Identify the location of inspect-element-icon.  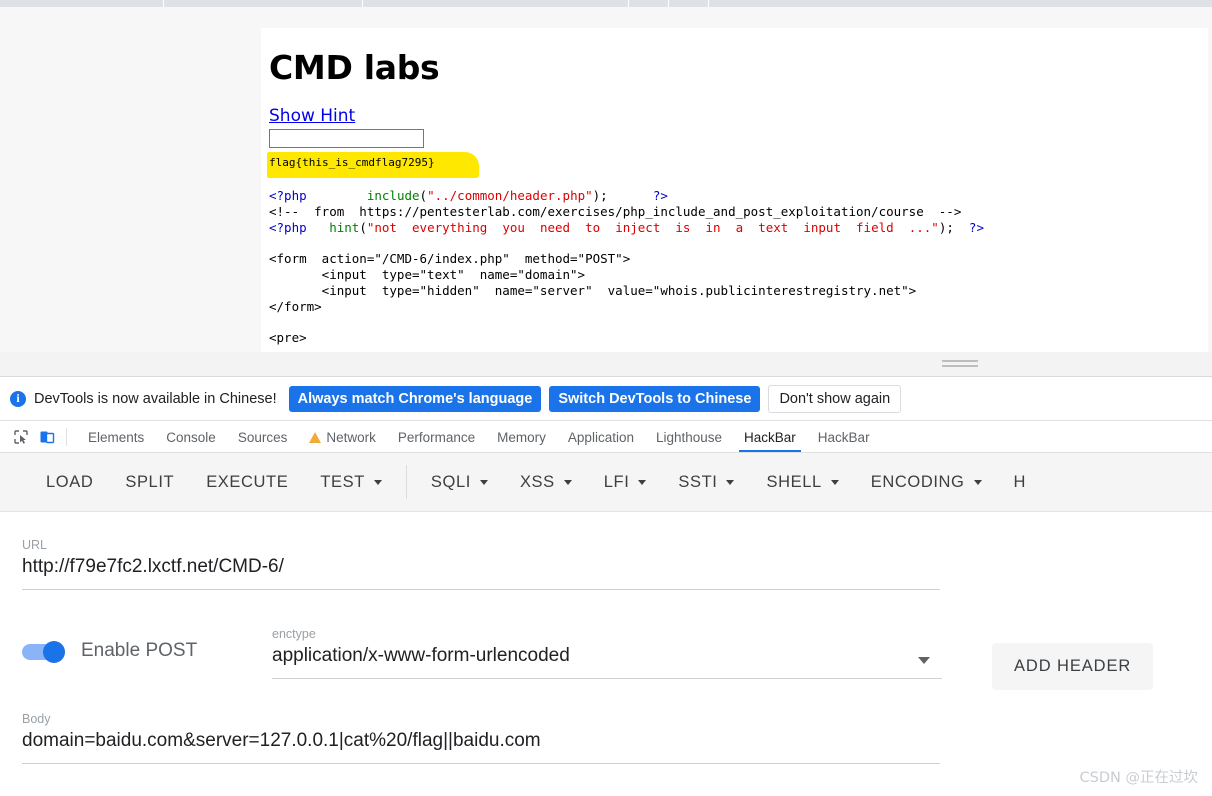
(21, 437).